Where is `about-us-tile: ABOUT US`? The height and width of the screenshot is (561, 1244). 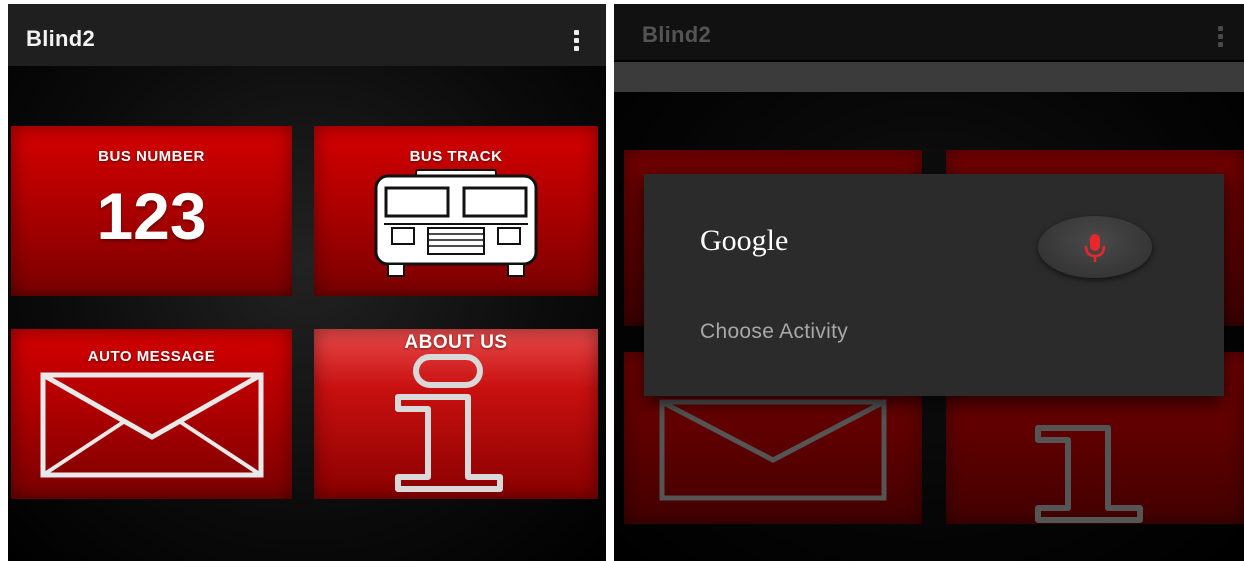
about-us-tile: ABOUT US is located at coordinates (456, 414).